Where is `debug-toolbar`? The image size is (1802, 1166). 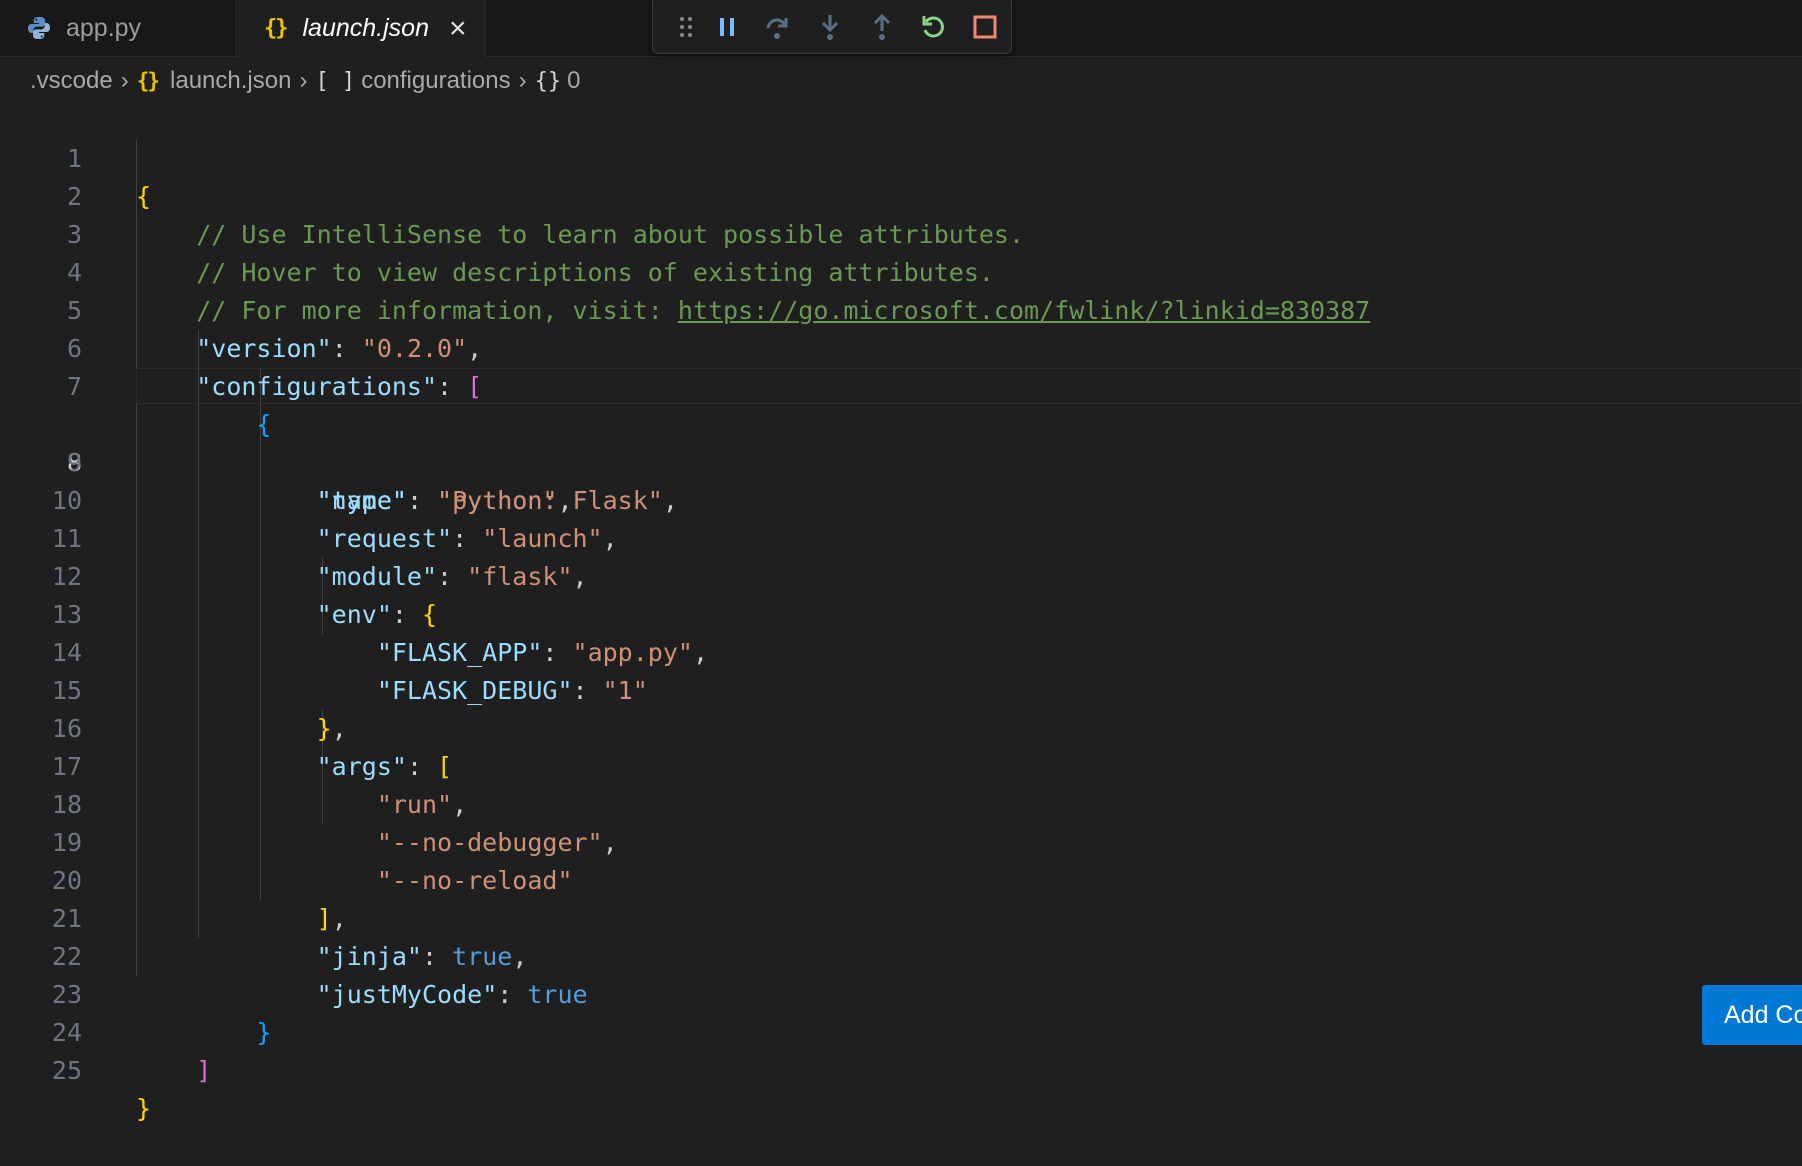 debug-toolbar is located at coordinates (832, 27).